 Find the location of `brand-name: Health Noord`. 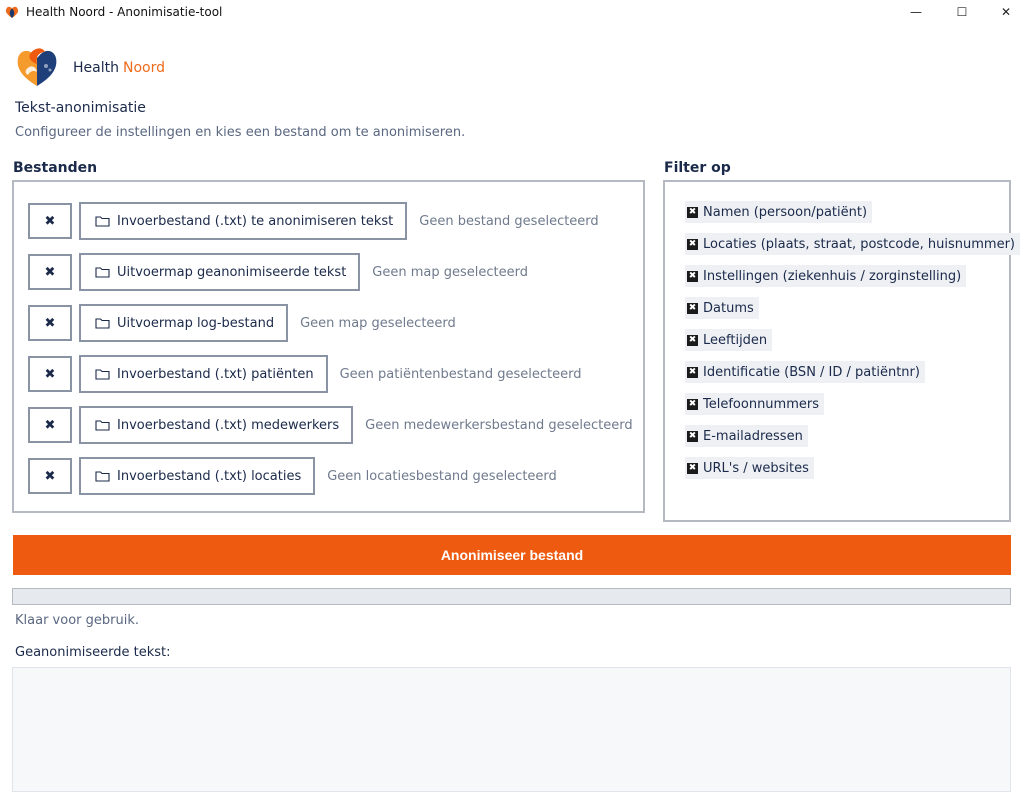

brand-name: Health Noord is located at coordinates (119, 68).